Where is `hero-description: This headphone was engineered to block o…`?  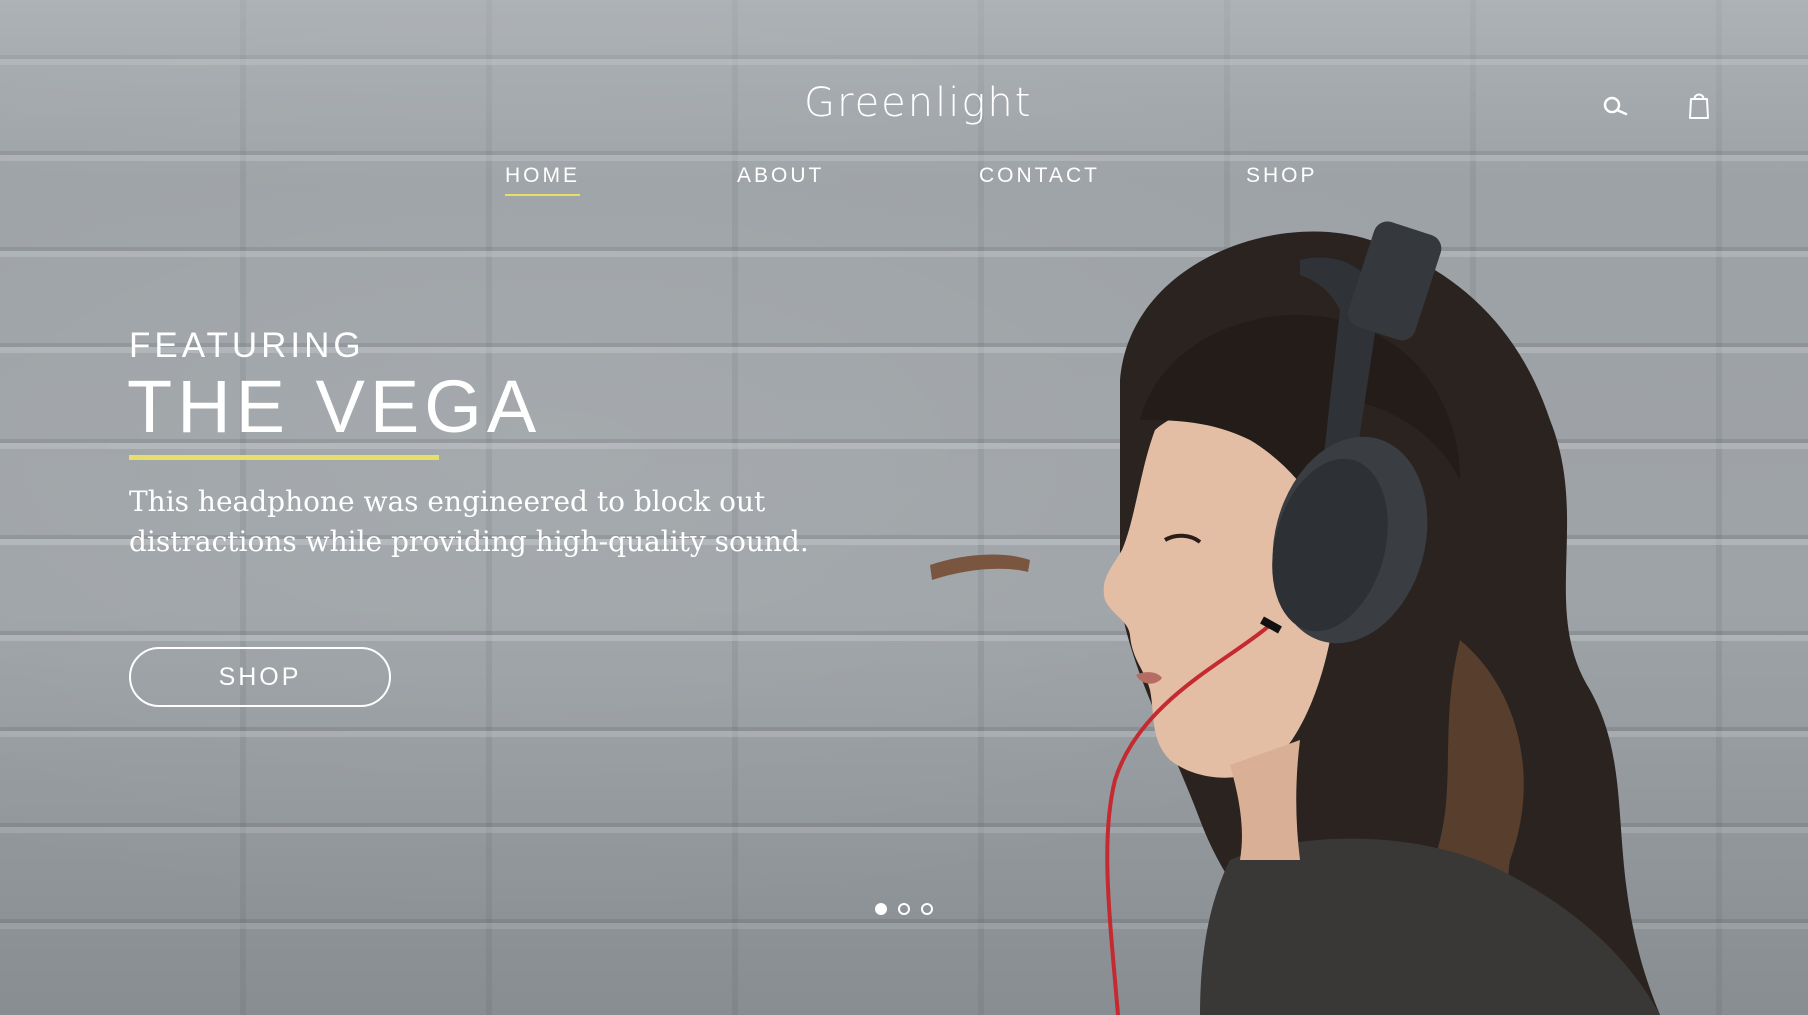
hero-description: This headphone was engineered to block o… is located at coordinates (469, 521).